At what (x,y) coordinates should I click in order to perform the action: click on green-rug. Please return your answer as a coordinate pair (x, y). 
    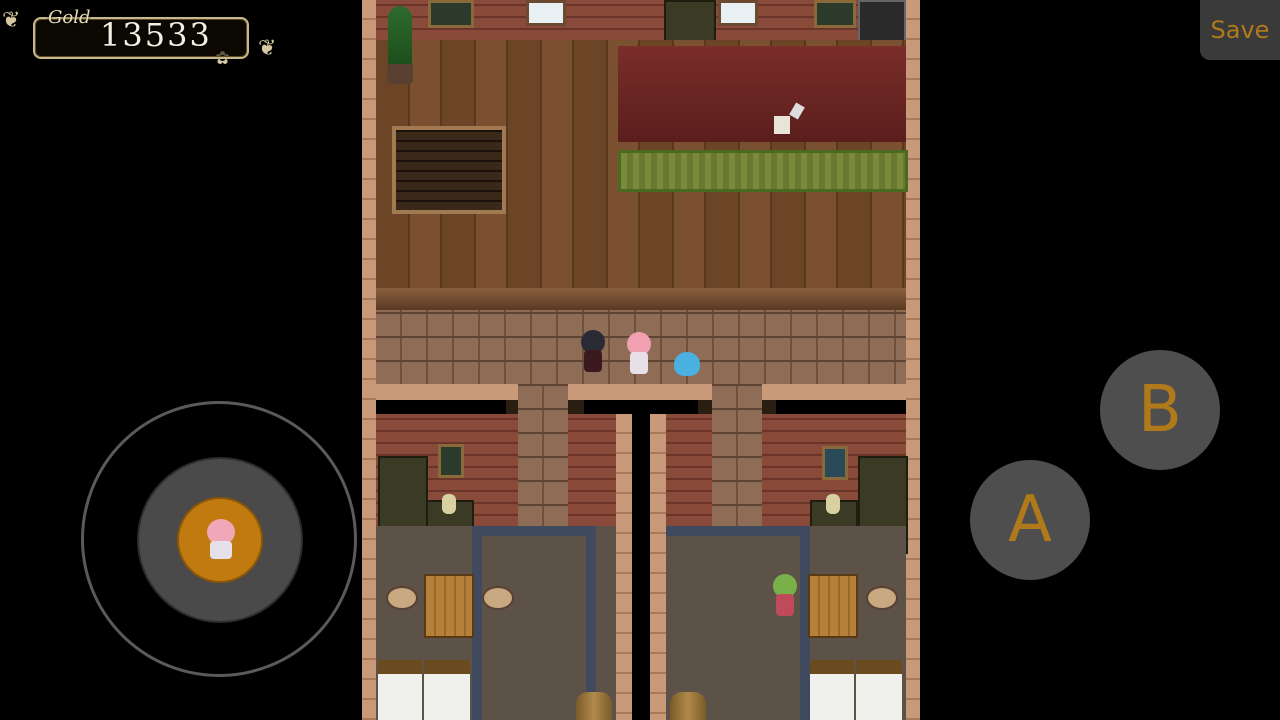
    Looking at the image, I should click on (763, 171).